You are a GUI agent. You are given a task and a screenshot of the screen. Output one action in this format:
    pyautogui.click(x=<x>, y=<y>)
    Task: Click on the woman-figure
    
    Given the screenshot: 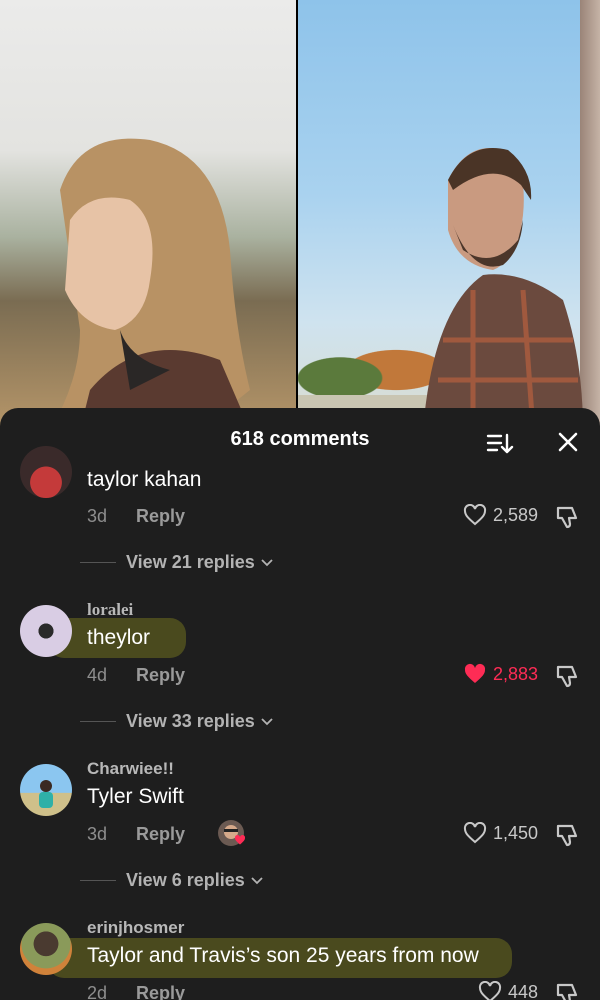 What is the action you would take?
    pyautogui.click(x=150, y=284)
    